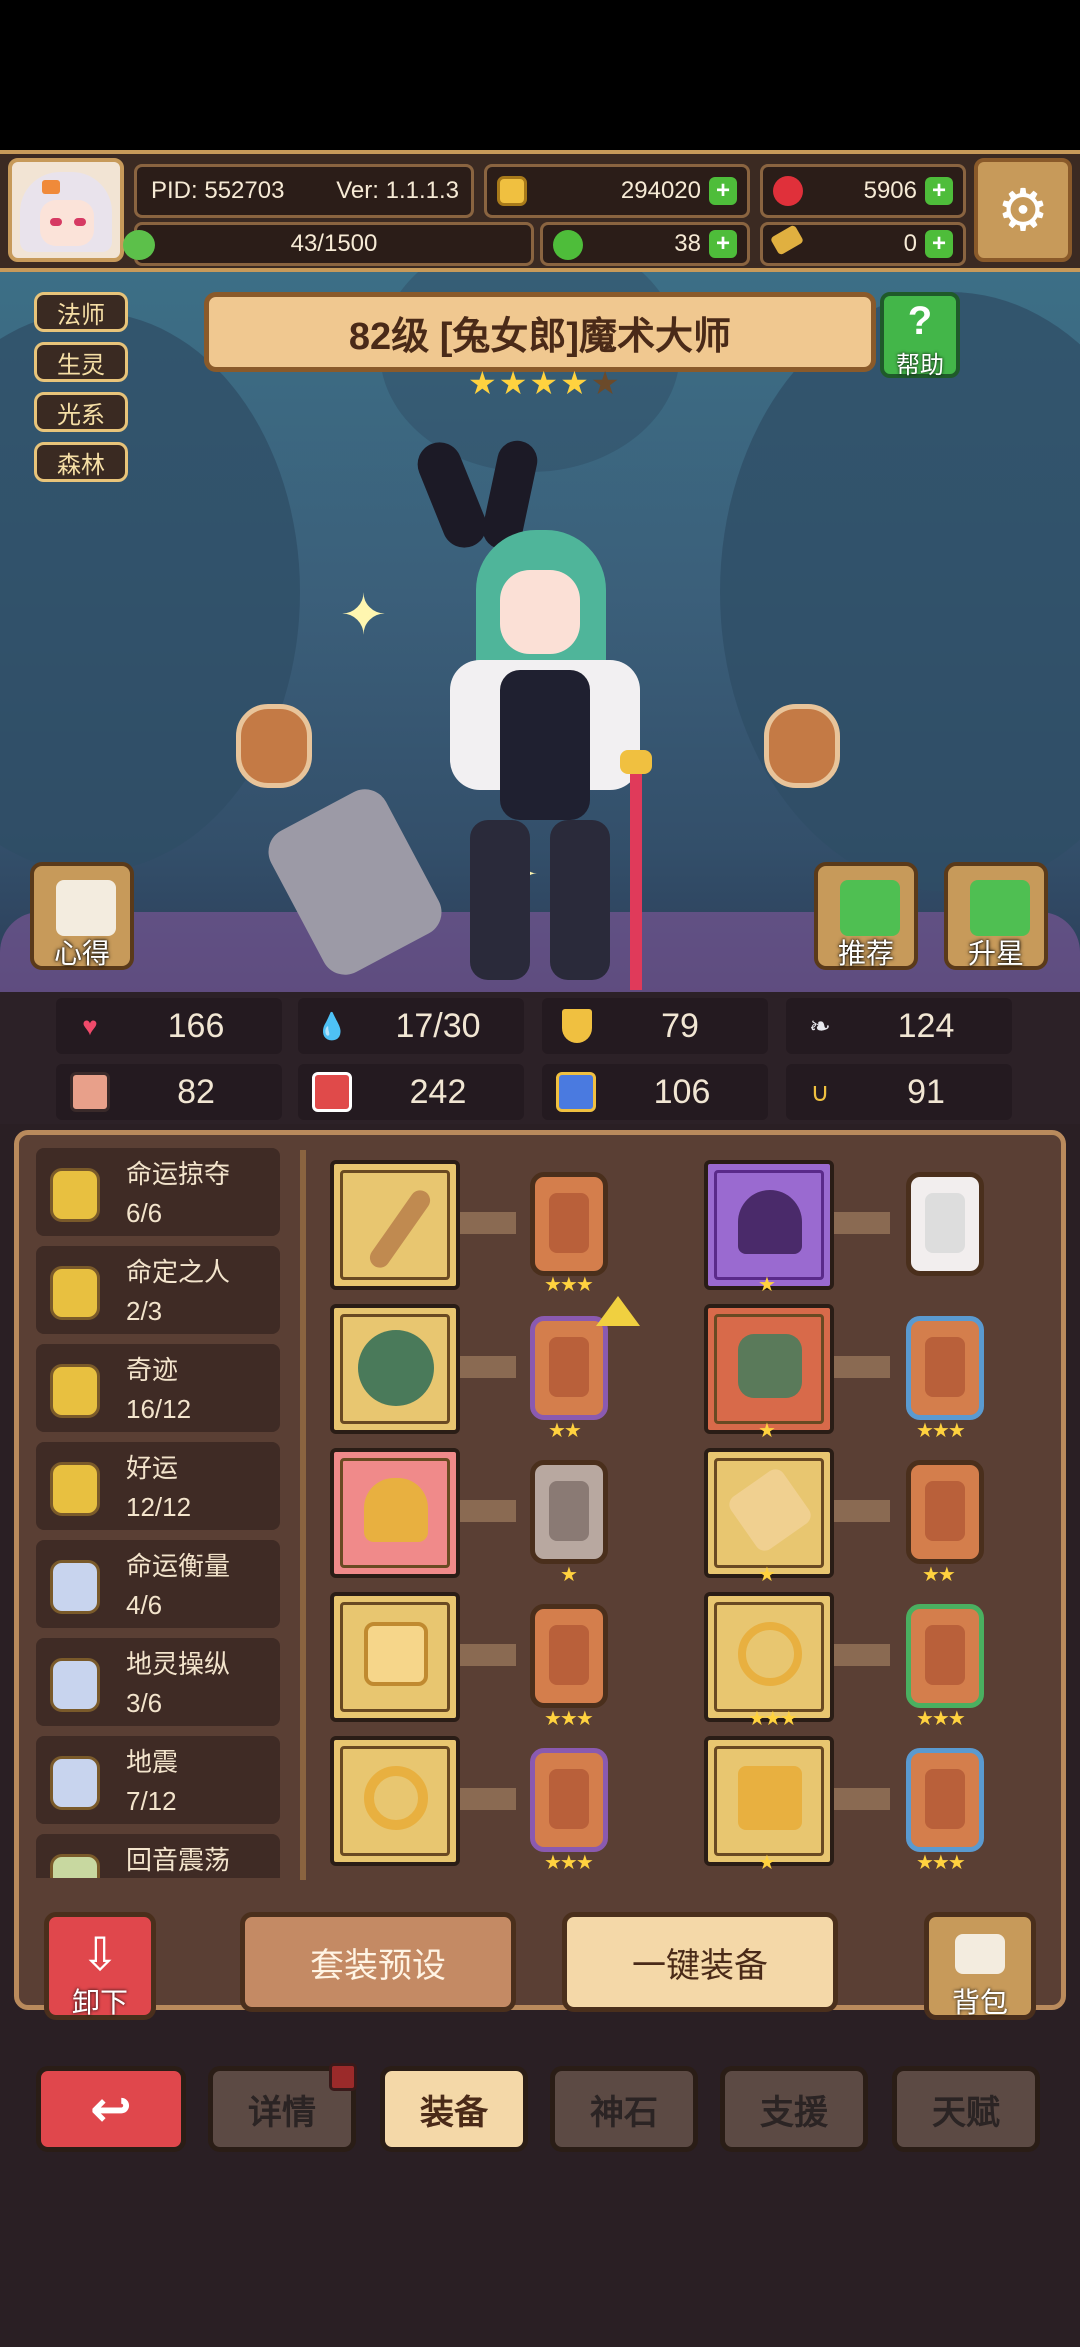 The width and height of the screenshot is (1080, 2347). Describe the element at coordinates (770, 1798) in the screenshot. I see `boots-icon` at that location.